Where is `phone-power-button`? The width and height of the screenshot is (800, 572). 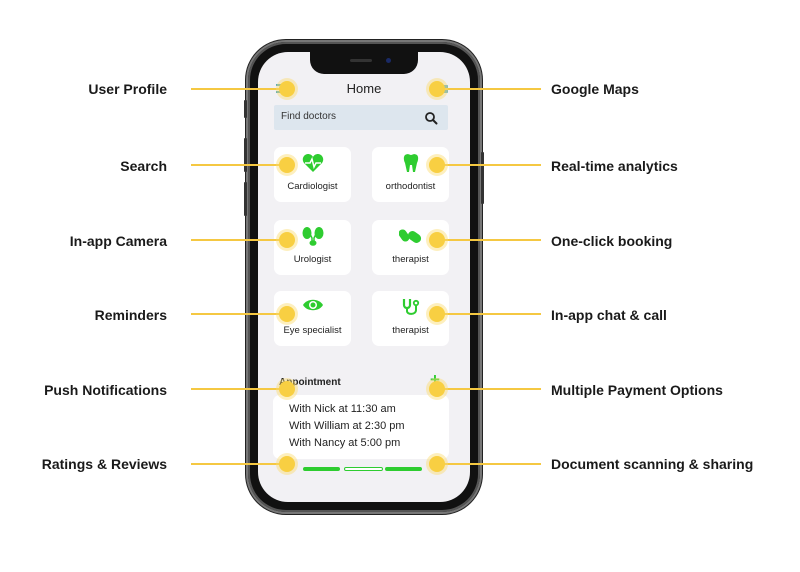 phone-power-button is located at coordinates (482, 178).